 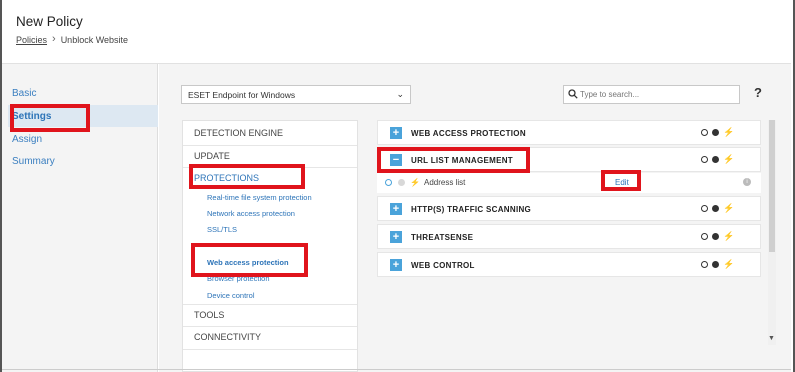 What do you see at coordinates (251, 213) in the screenshot?
I see `subcategory-network-access-protection: Network access protection` at bounding box center [251, 213].